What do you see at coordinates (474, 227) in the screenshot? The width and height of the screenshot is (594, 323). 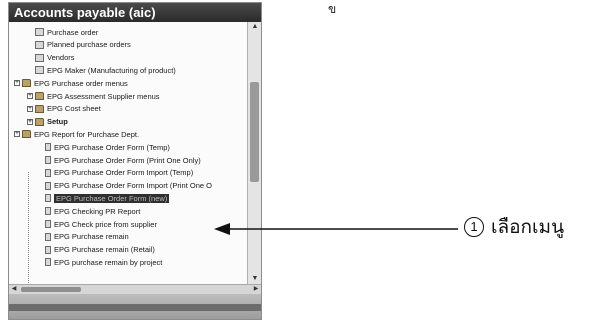 I see `step-number-badge: 1` at bounding box center [474, 227].